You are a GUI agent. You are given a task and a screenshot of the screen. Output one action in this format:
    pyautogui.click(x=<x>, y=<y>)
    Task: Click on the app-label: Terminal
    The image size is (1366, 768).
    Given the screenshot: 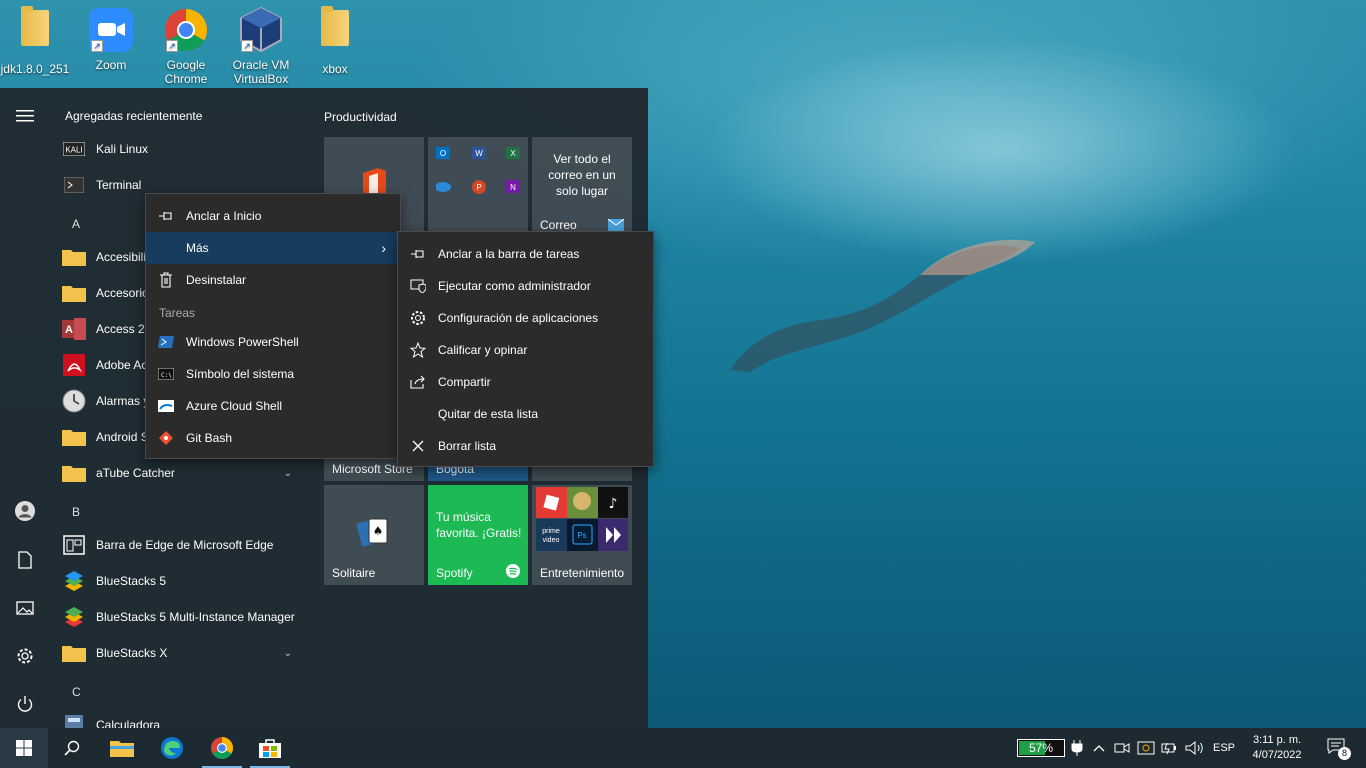 What is the action you would take?
    pyautogui.click(x=119, y=185)
    